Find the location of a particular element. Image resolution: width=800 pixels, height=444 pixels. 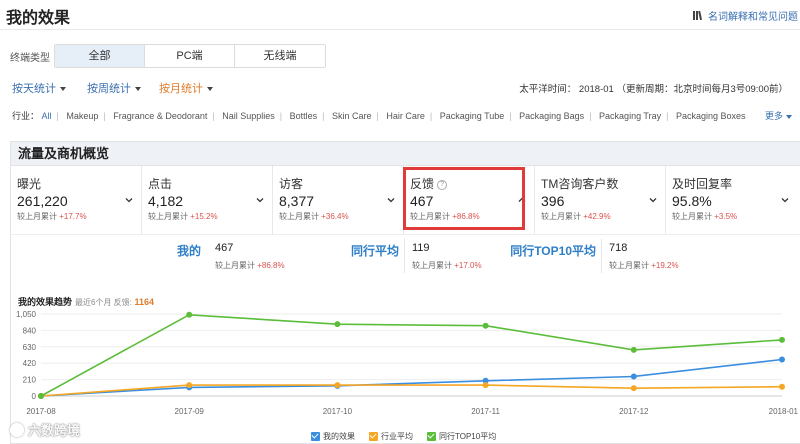

industry-item-hair-care: Hair Care is located at coordinates (405, 116).